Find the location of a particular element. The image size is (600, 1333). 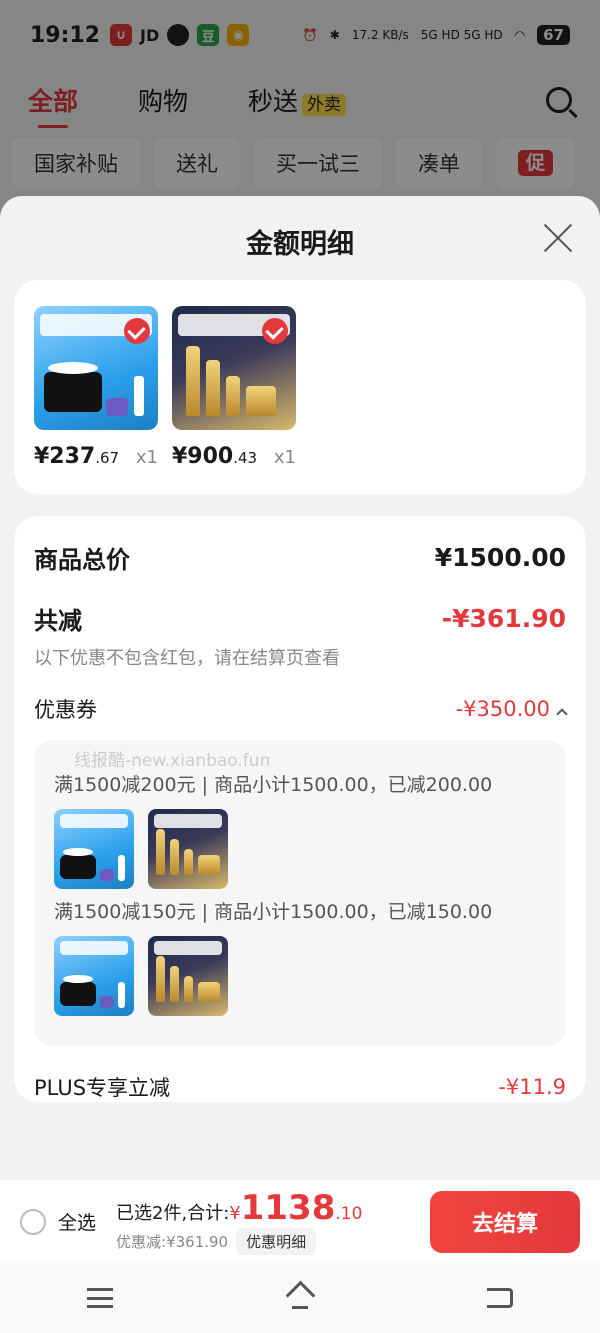

plus-label: PLUS专享立减 is located at coordinates (102, 1088).